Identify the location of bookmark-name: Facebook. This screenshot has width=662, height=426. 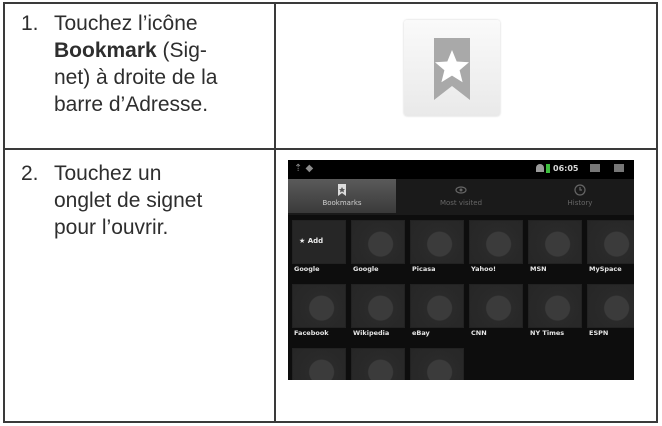
(311, 333).